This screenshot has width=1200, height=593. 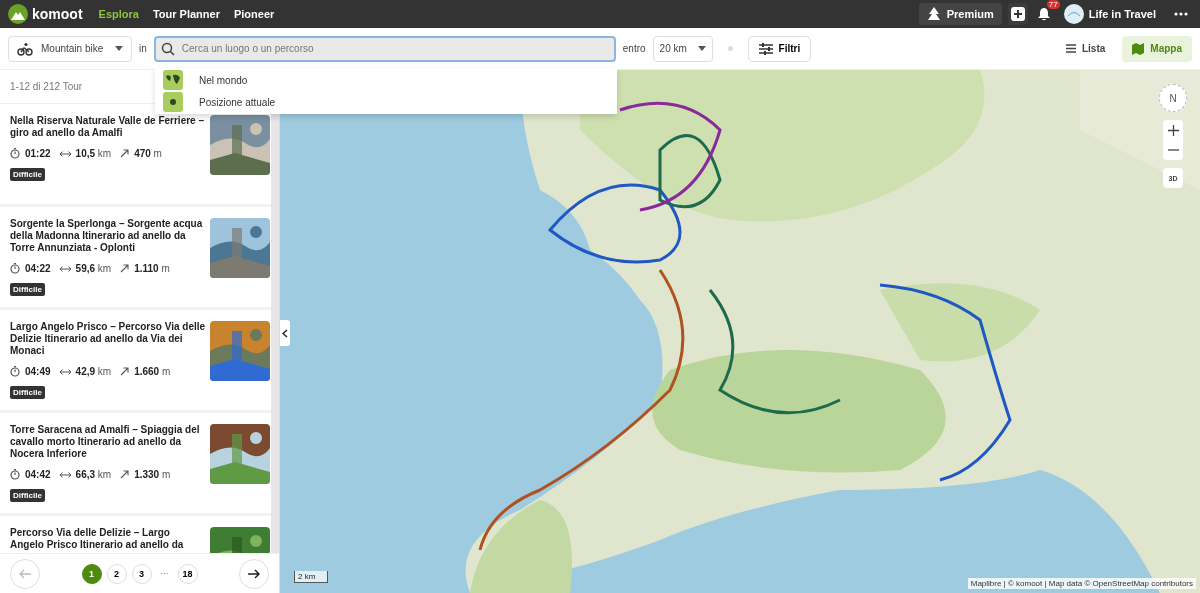 What do you see at coordinates (108, 127) in the screenshot?
I see `tour-title: Nella Riserva Naturale Valle de Ferriere – giro ad anello da Amalfi` at bounding box center [108, 127].